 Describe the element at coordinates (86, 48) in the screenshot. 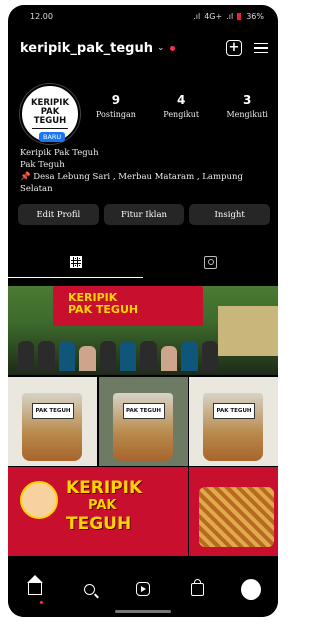

I see `username: keripik_pak_teguh` at that location.